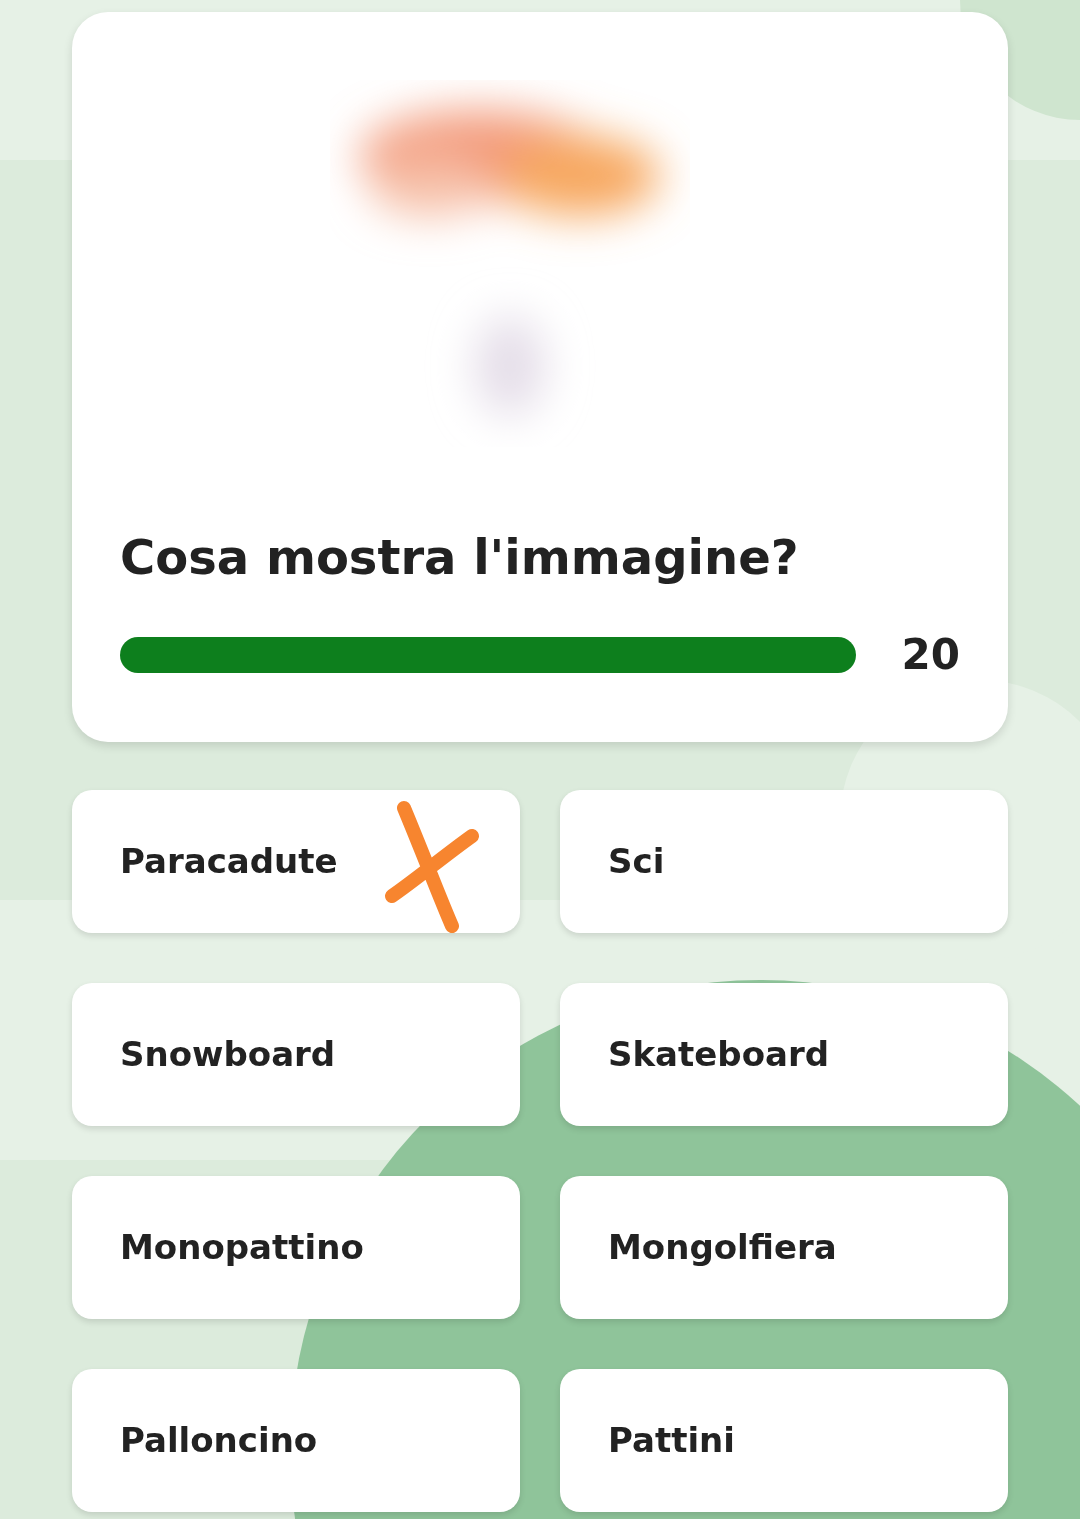 The width and height of the screenshot is (1080, 1519). Describe the element at coordinates (460, 557) in the screenshot. I see `question-text: Cosa mostra l'immagine?` at that location.